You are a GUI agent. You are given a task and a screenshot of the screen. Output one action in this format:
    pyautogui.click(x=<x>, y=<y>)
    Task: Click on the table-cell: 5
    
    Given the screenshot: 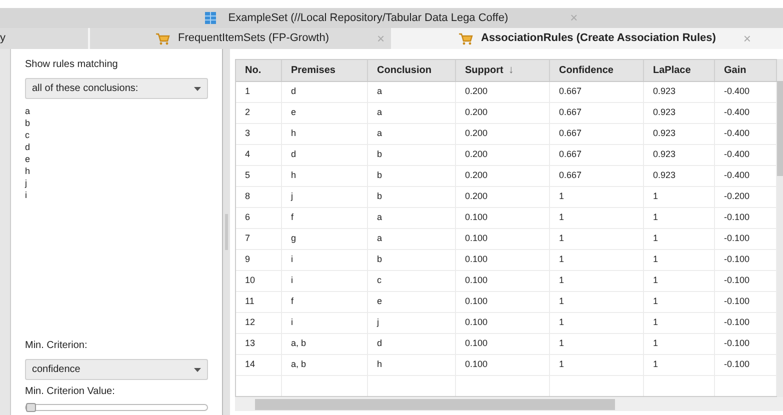 What is the action you would take?
    pyautogui.click(x=259, y=176)
    